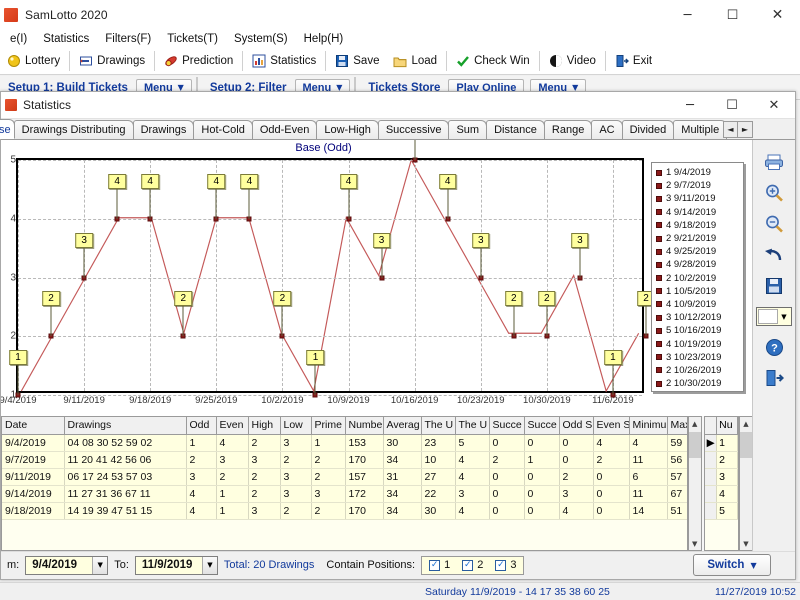 The image size is (800, 600). What do you see at coordinates (163, 129) in the screenshot?
I see `tab-drawings: Drawings` at bounding box center [163, 129].